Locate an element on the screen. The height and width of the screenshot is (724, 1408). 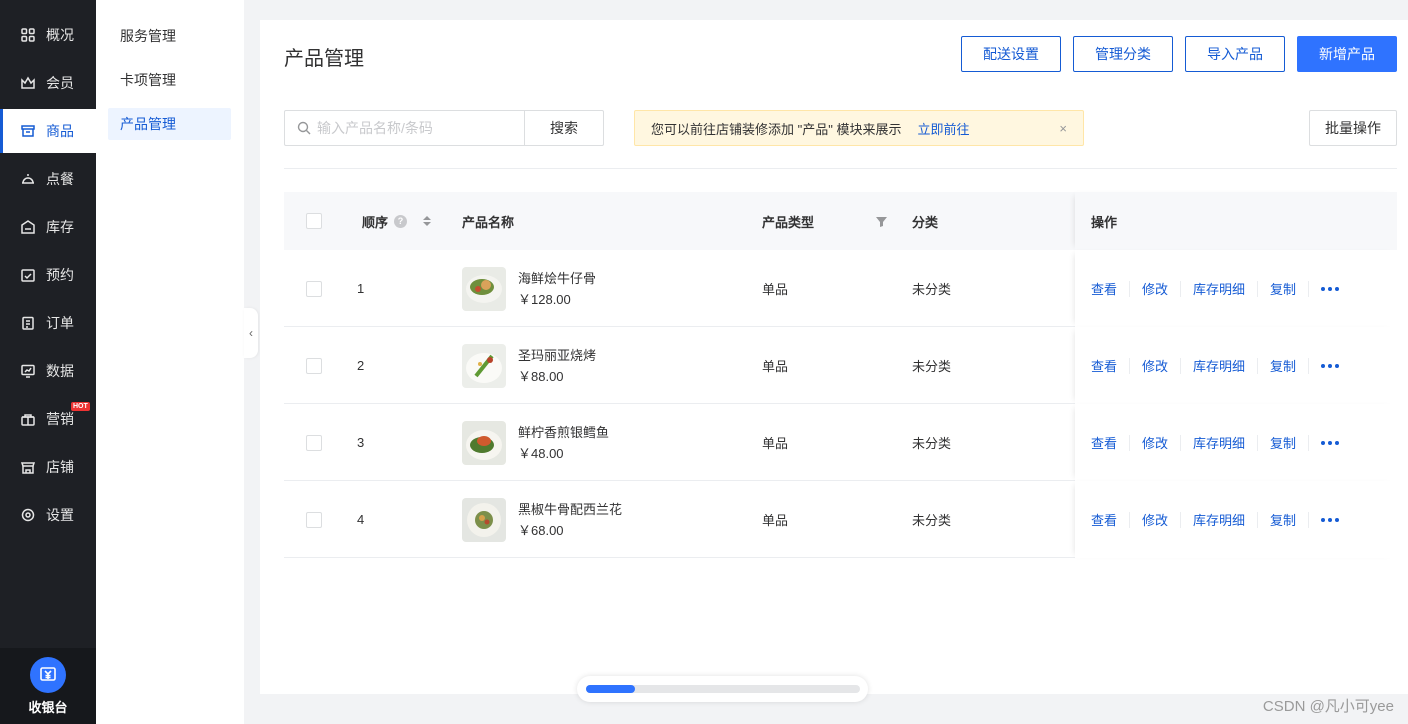
hot-badge: HOT is located at coordinates (80, 406).